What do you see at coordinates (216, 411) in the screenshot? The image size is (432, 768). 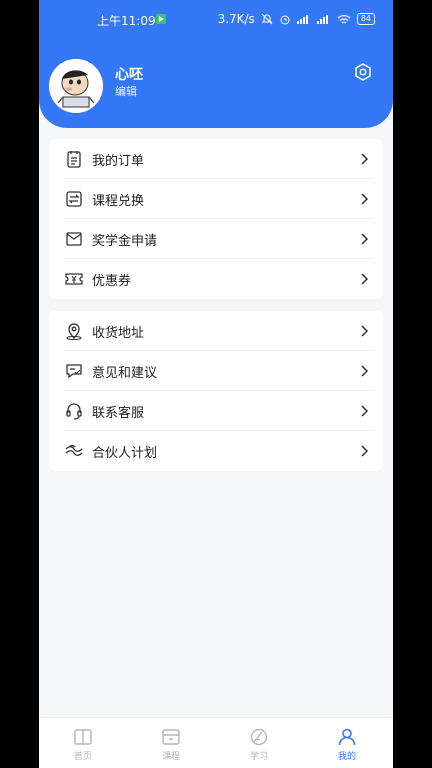 I see `menu-item-customer-service: 联系客服` at bounding box center [216, 411].